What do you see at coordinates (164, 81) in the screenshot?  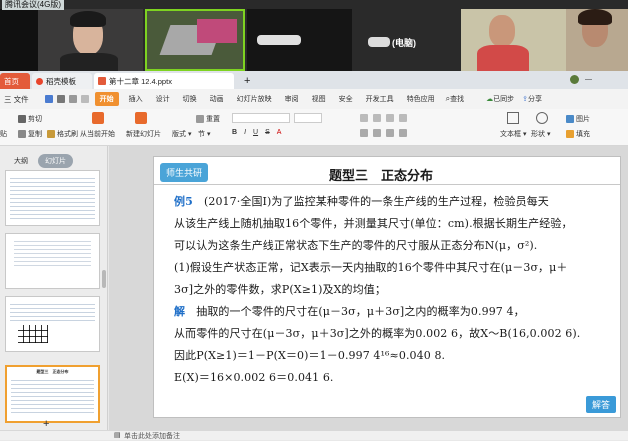 I see `tab-file: 第十二章 12.4.pptx` at bounding box center [164, 81].